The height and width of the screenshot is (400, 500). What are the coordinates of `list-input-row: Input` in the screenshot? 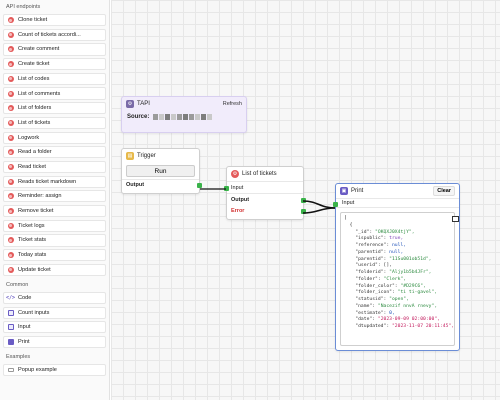 It's located at (263, 187).